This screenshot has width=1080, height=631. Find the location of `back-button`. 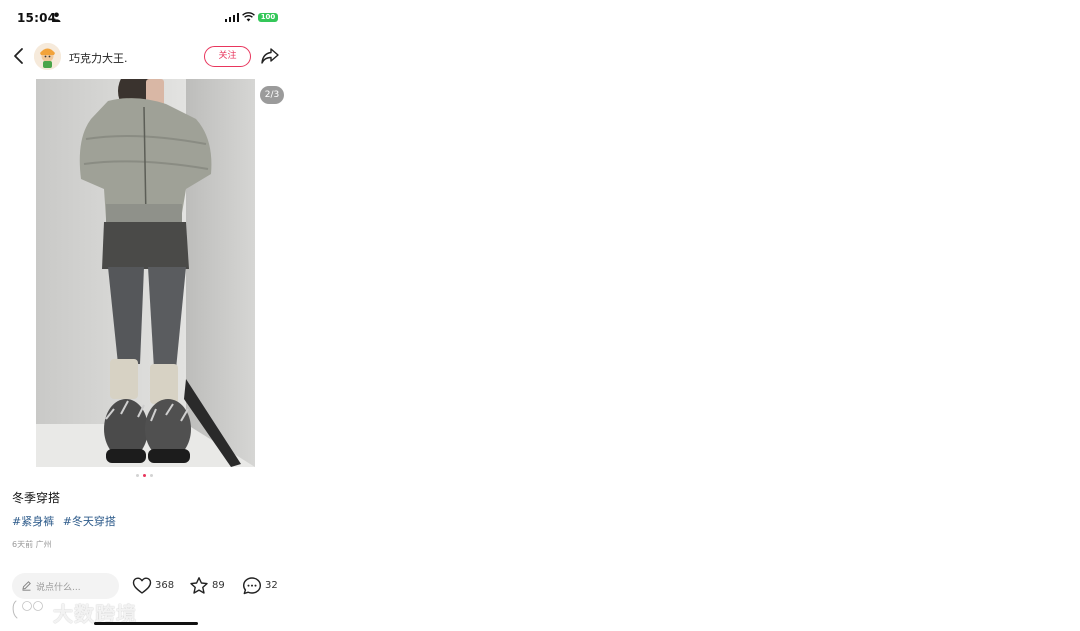

back-button is located at coordinates (19, 56).